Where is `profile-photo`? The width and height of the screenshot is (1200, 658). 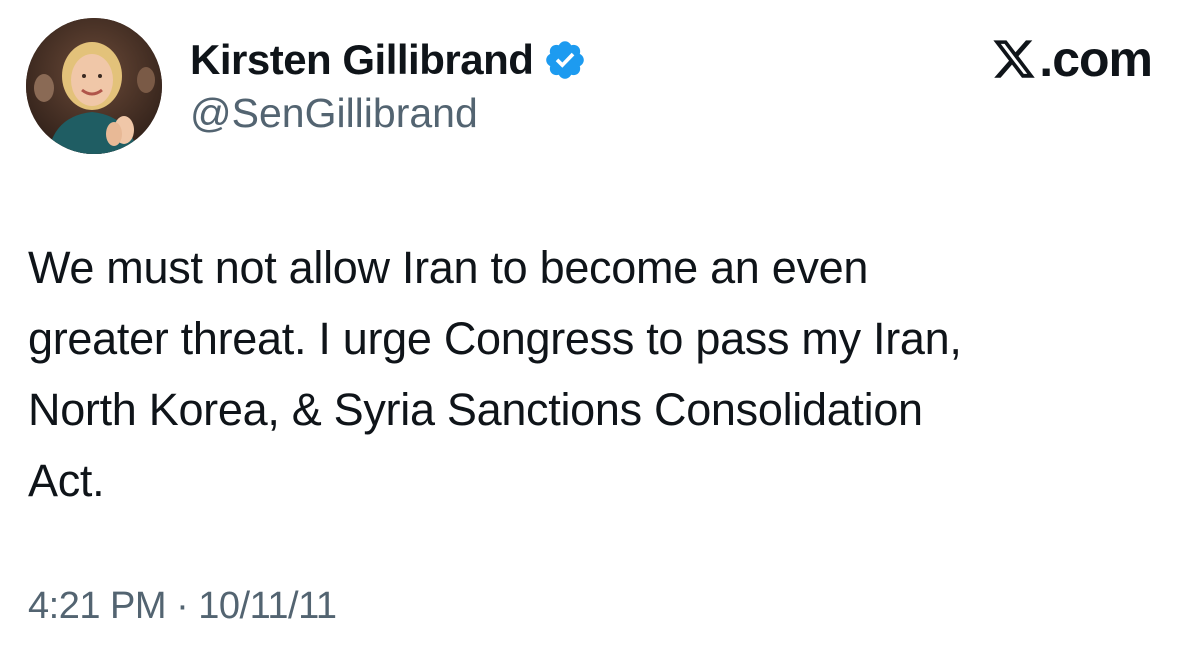 profile-photo is located at coordinates (94, 86).